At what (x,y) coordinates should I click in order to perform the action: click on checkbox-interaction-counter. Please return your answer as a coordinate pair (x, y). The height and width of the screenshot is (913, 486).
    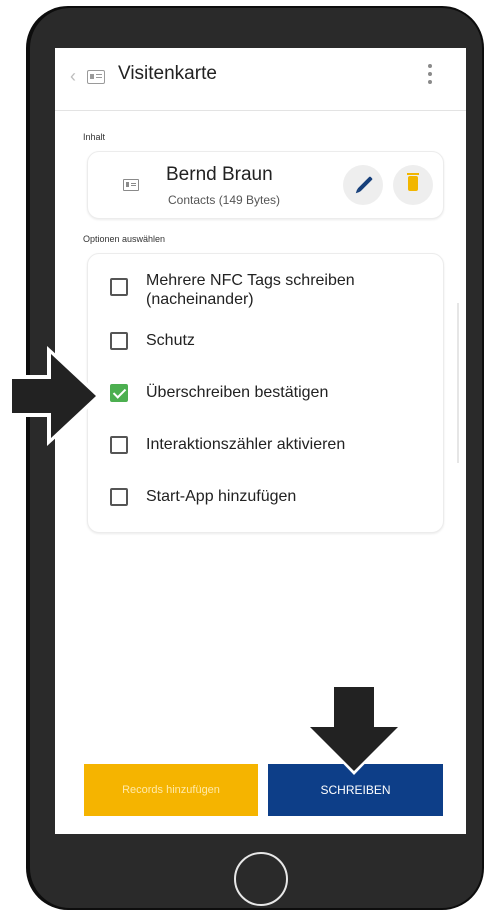
    Looking at the image, I should click on (119, 445).